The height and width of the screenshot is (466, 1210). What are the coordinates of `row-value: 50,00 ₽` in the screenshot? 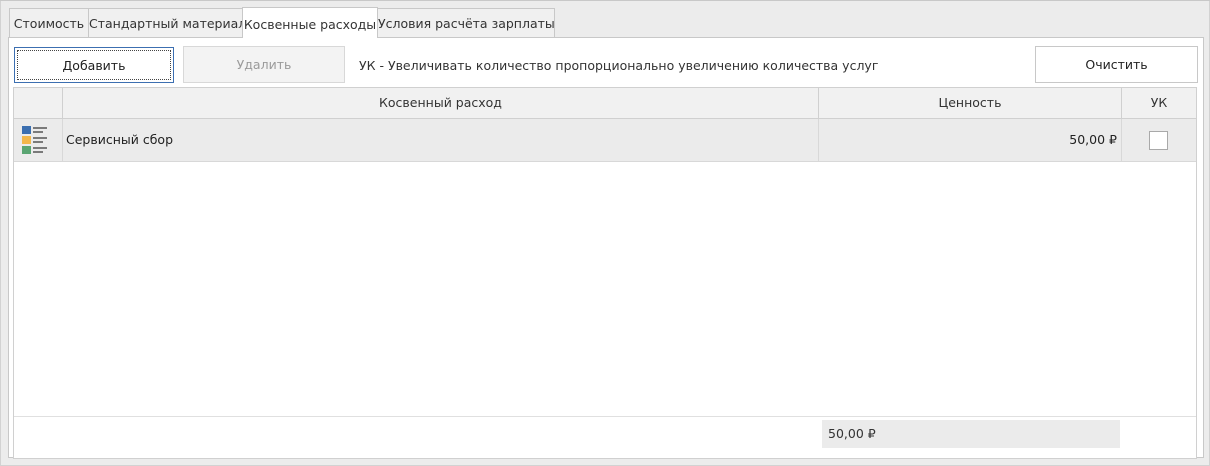 It's located at (970, 140).